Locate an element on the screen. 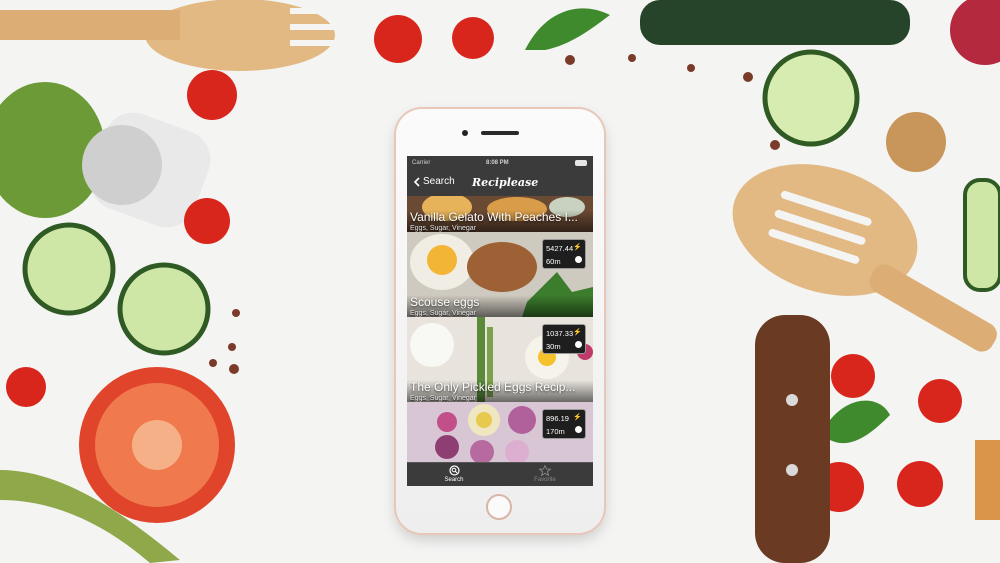  tab-bar: Search Favorite is located at coordinates (500, 474).